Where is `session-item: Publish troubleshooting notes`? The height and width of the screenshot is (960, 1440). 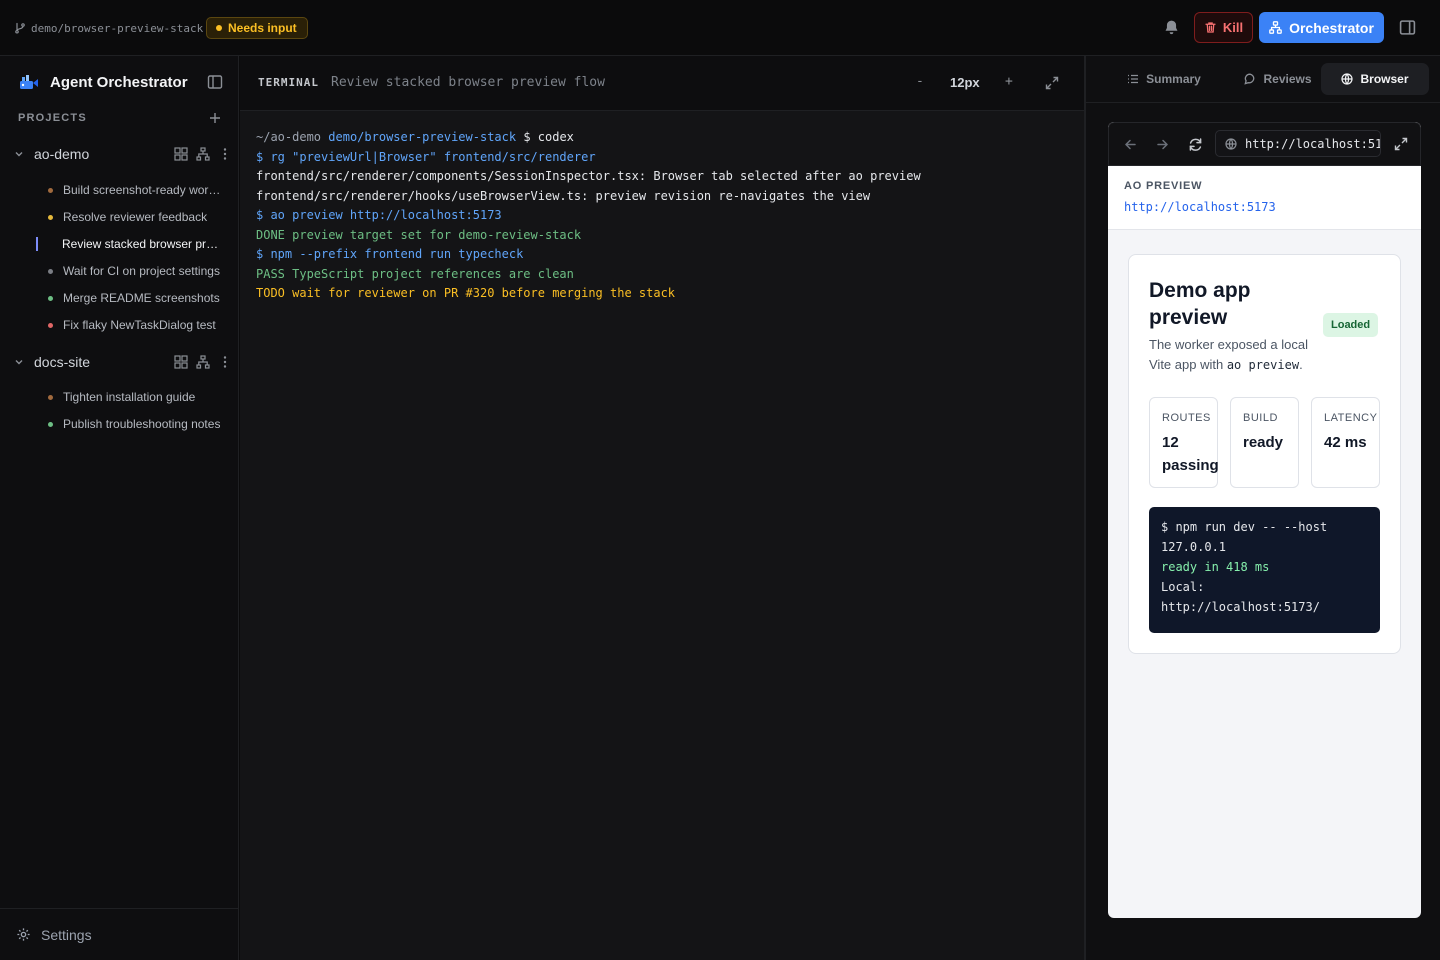
session-item: Publish troubleshooting notes is located at coordinates (133, 424).